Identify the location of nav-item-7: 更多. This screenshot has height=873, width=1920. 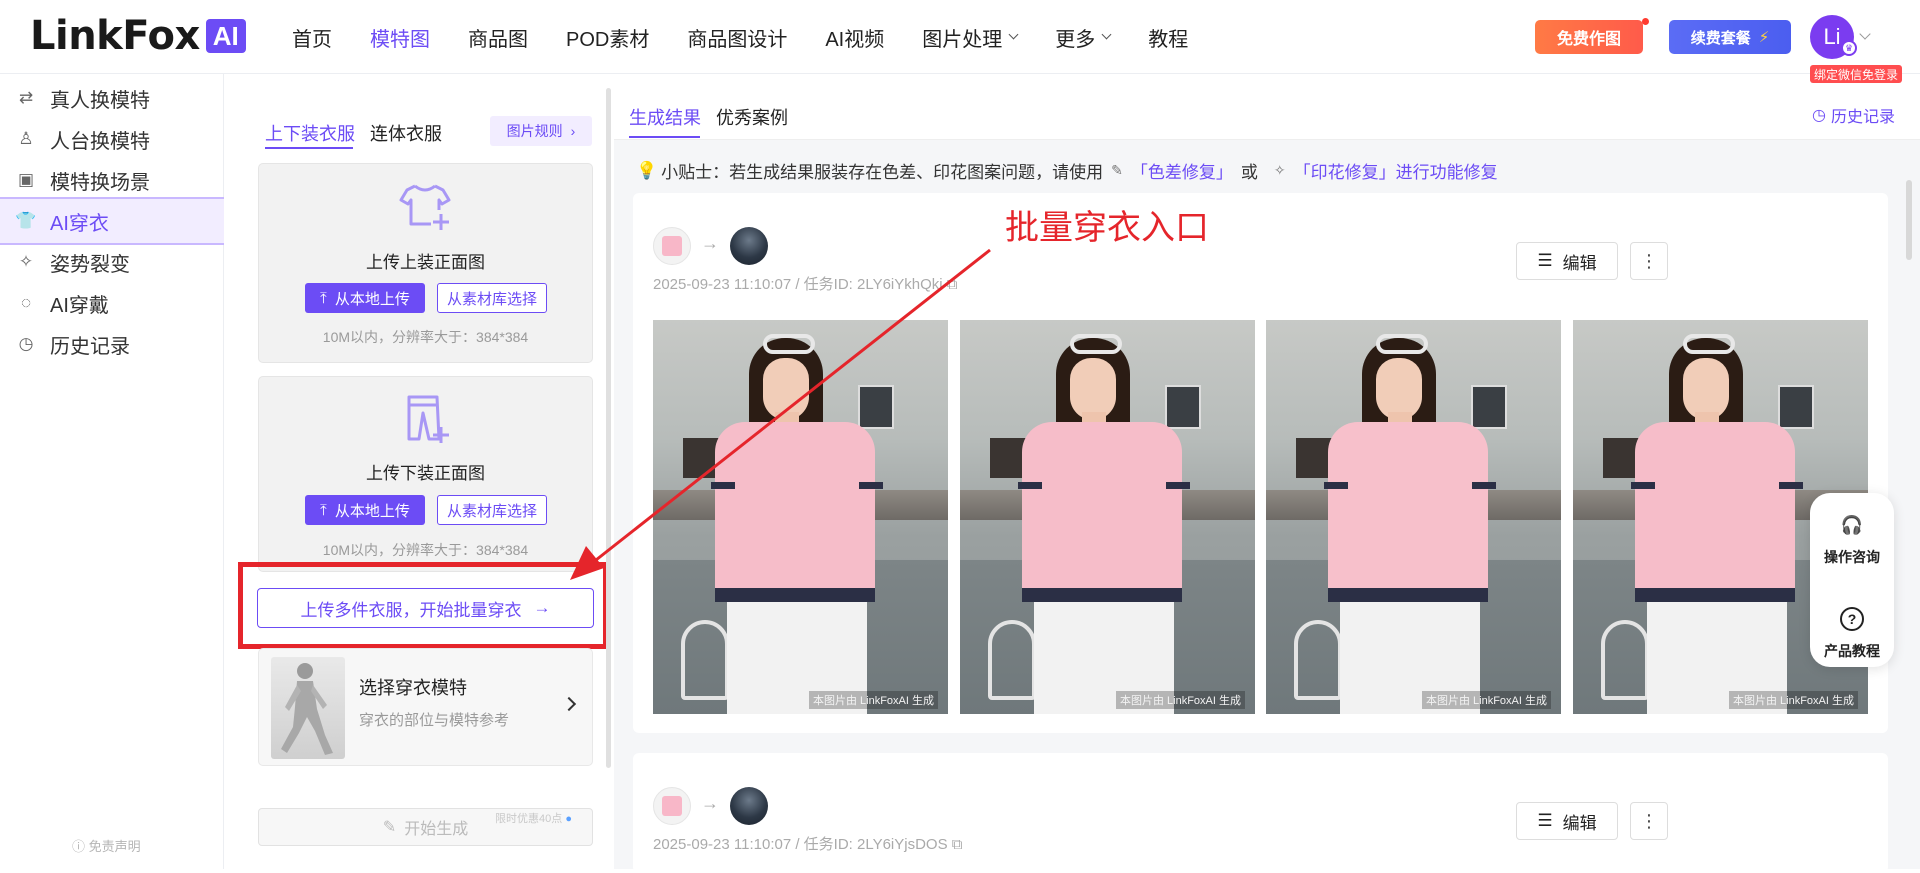
(1083, 37).